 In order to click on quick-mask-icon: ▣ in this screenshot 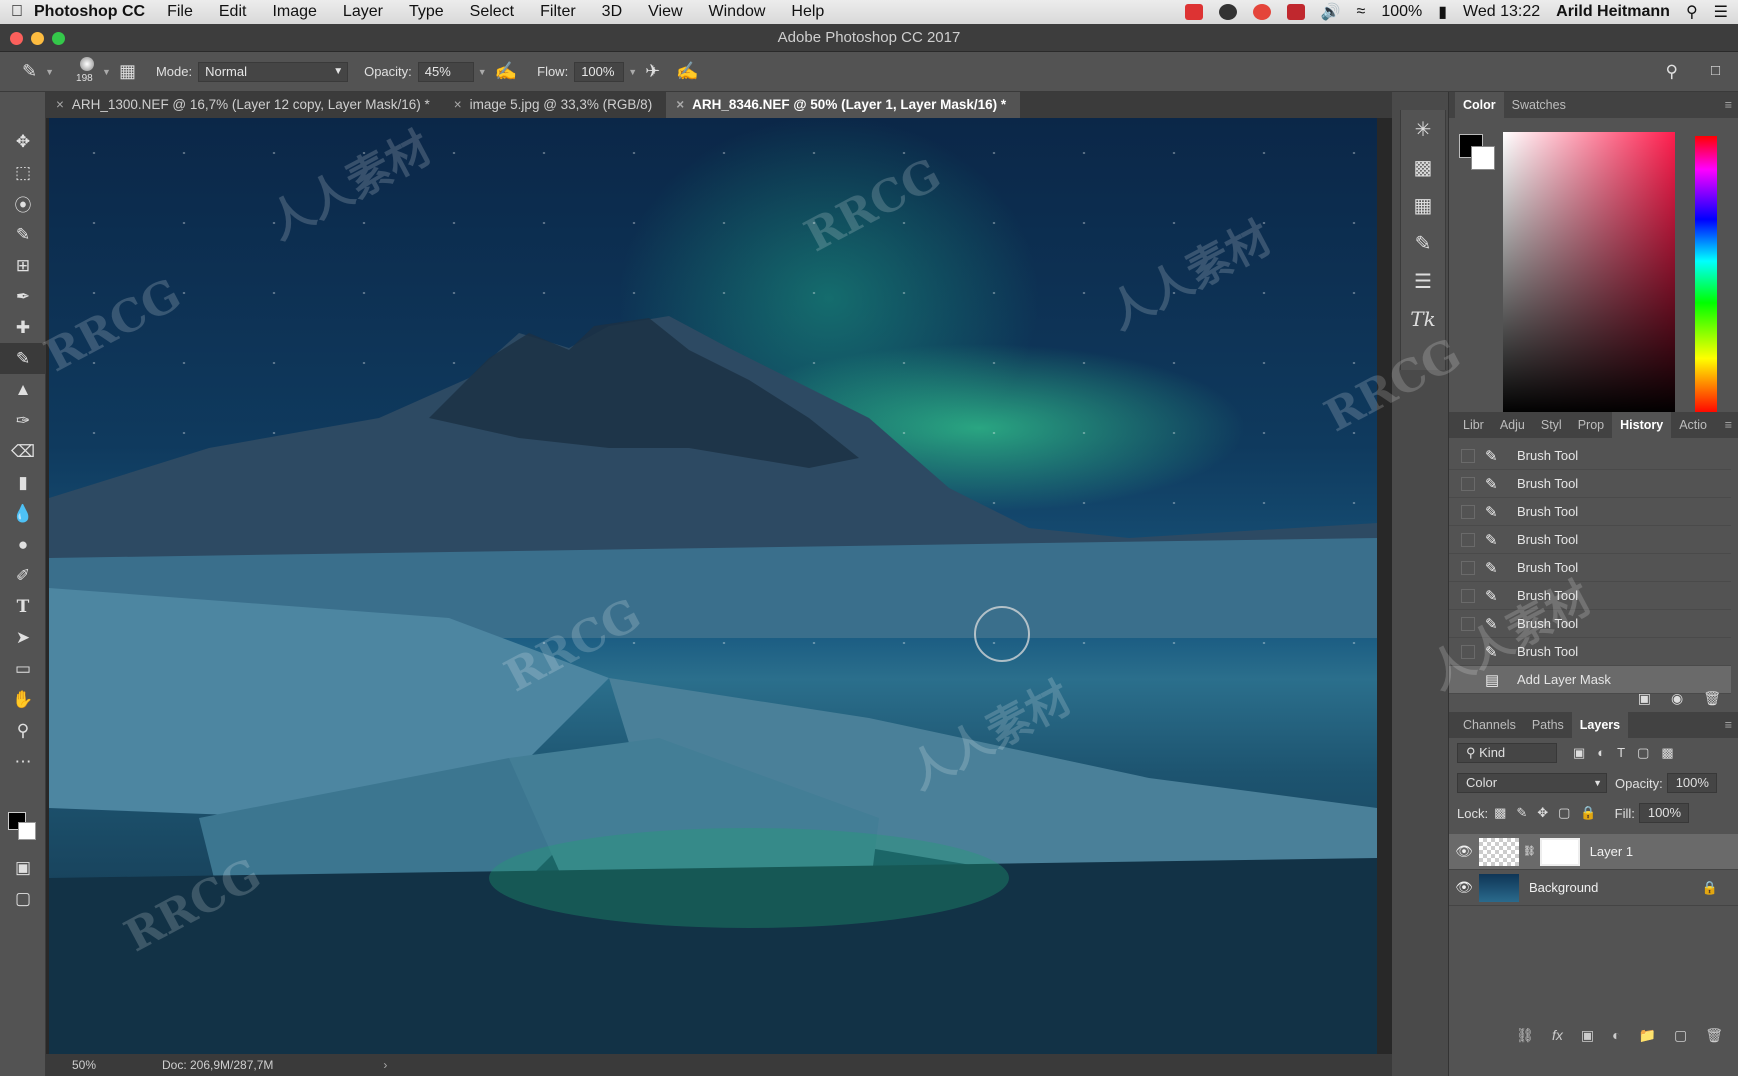, I will do `click(23, 867)`.